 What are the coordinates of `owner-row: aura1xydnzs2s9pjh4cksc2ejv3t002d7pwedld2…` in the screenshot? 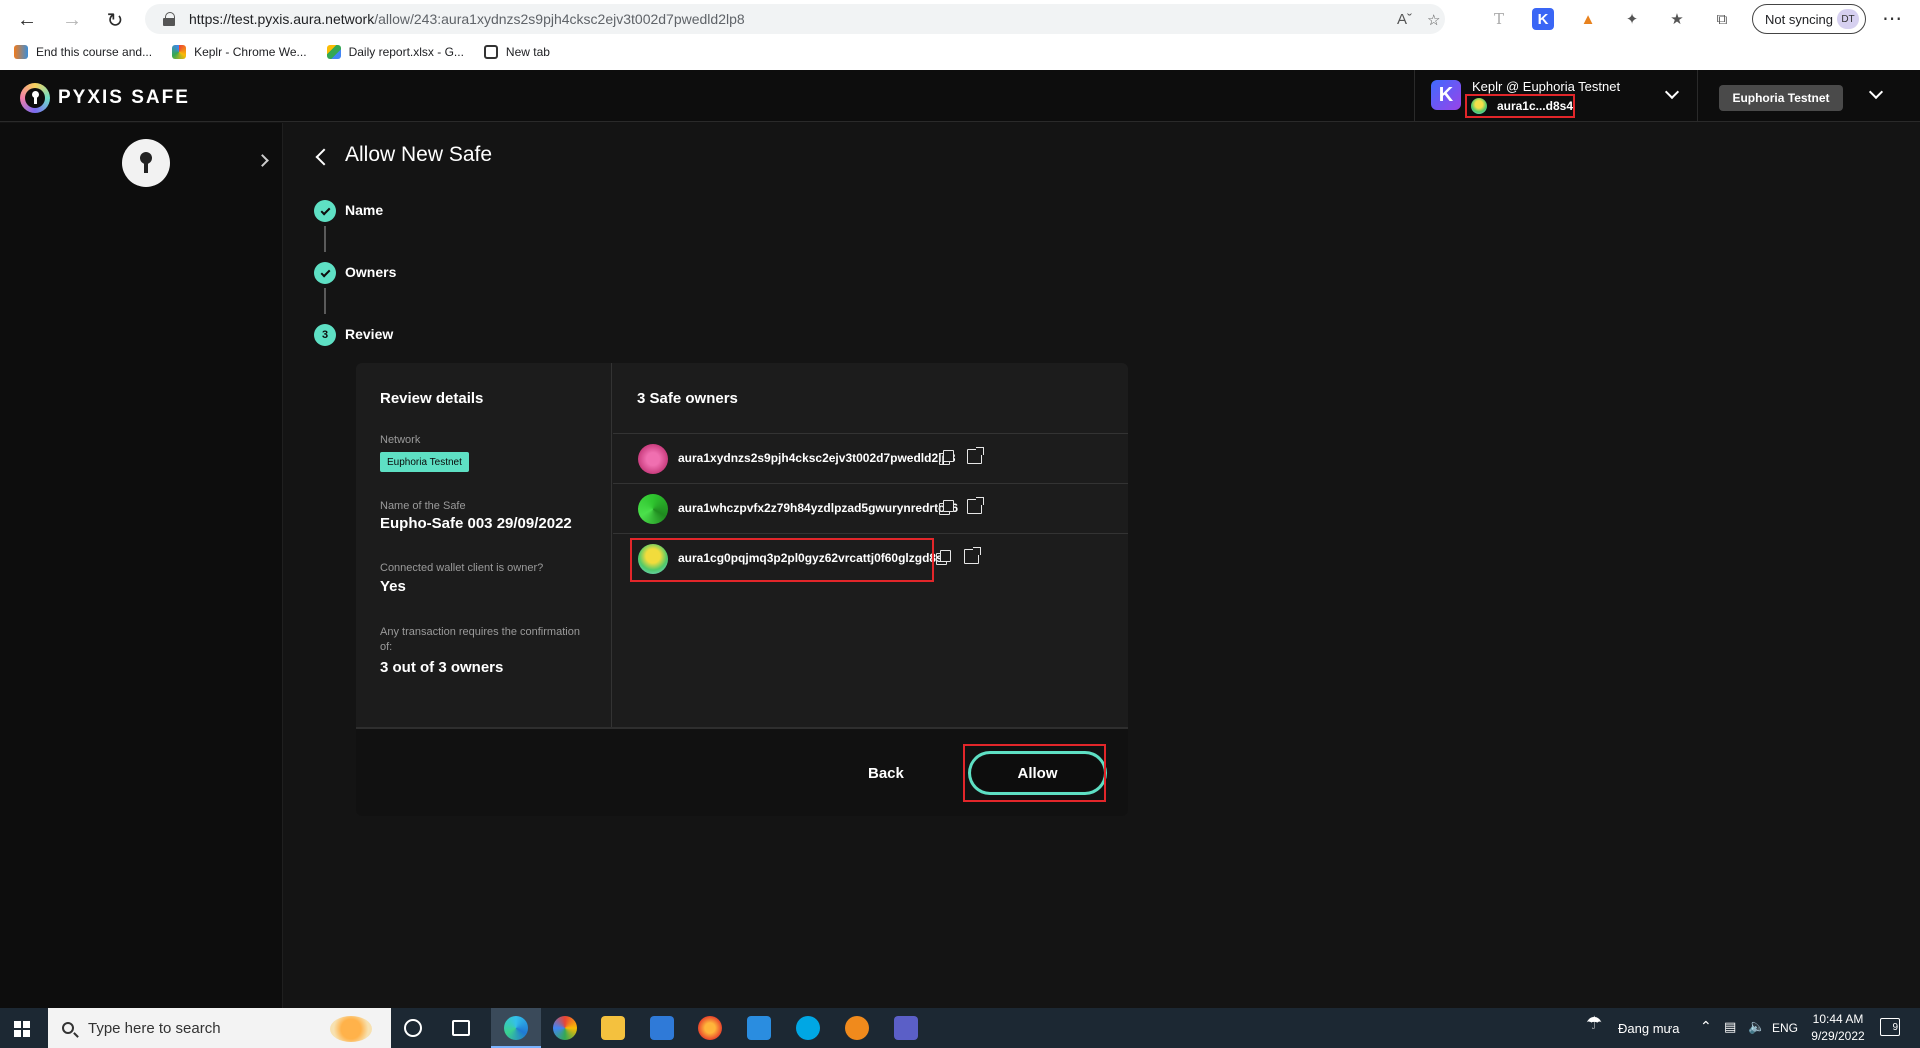 It's located at (870, 458).